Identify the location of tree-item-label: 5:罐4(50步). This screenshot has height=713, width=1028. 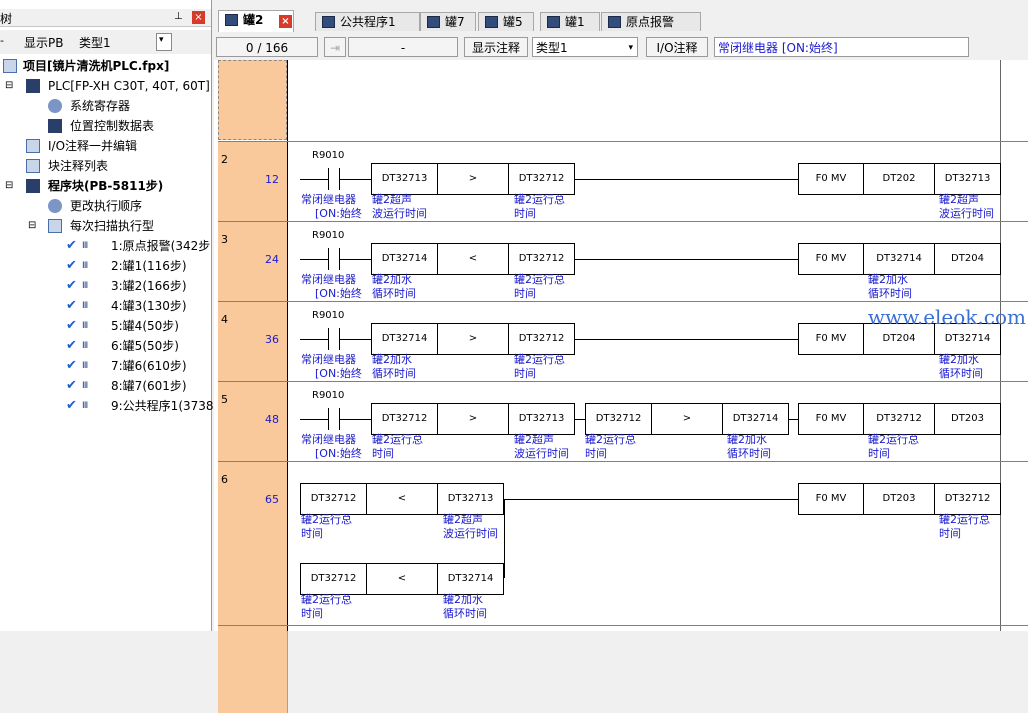
(145, 326).